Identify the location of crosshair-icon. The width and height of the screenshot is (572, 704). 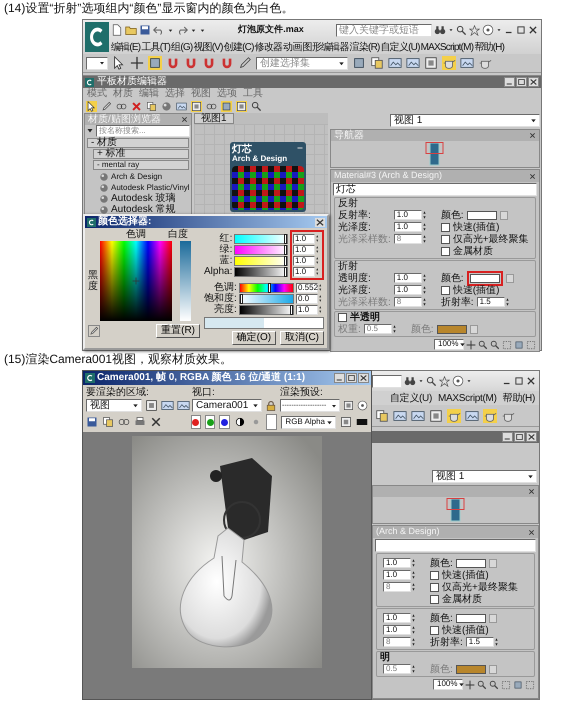
(137, 63).